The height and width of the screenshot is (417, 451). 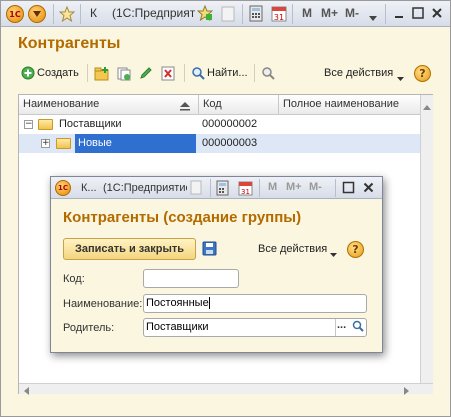 I want to click on create-button: Создать, so click(x=58, y=73).